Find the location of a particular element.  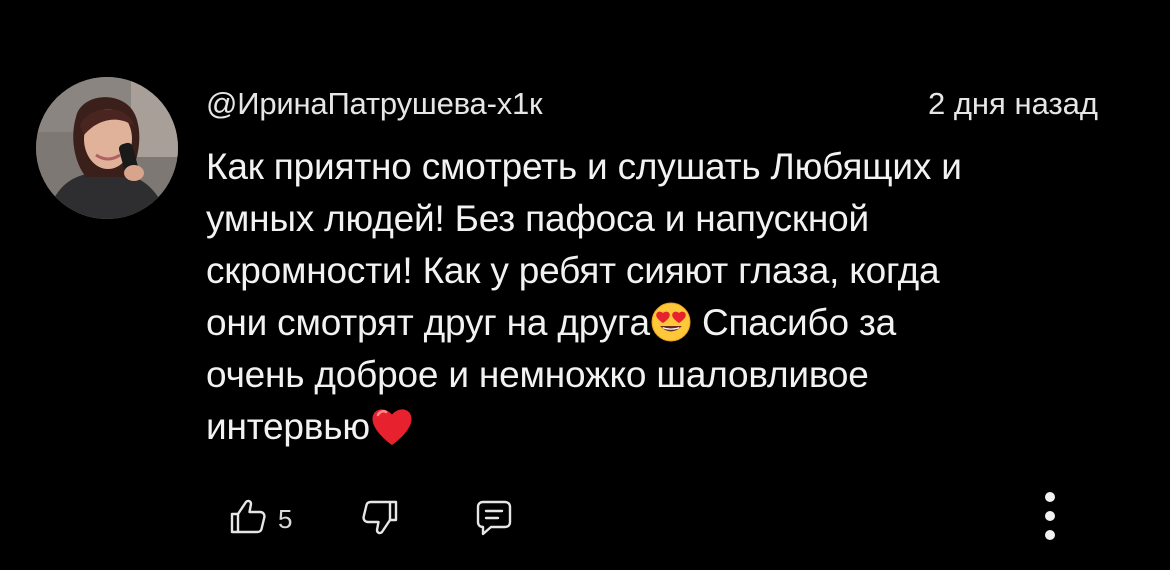

dislike-button is located at coordinates (380, 519).